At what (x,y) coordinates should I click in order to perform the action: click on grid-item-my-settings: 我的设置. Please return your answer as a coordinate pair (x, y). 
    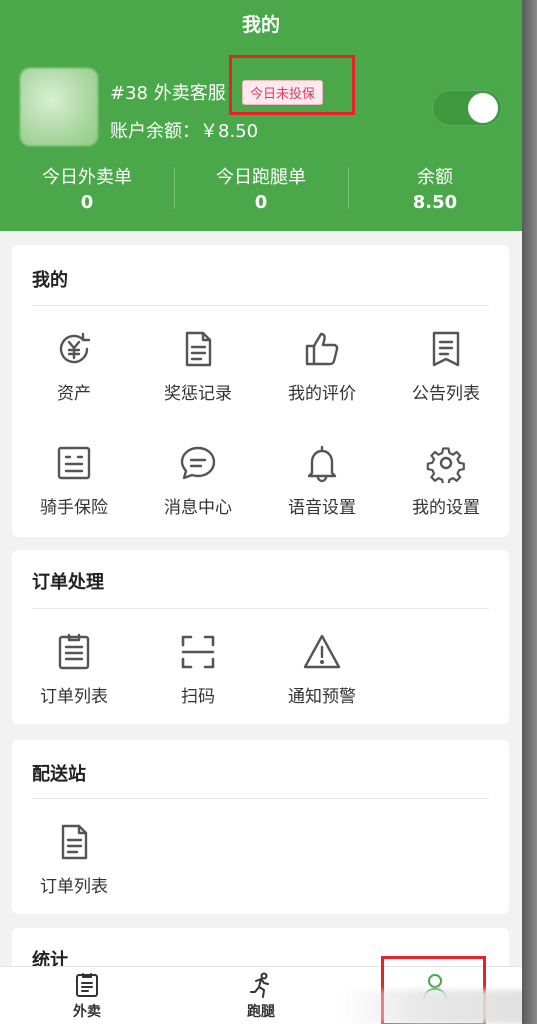
    Looking at the image, I should click on (446, 480).